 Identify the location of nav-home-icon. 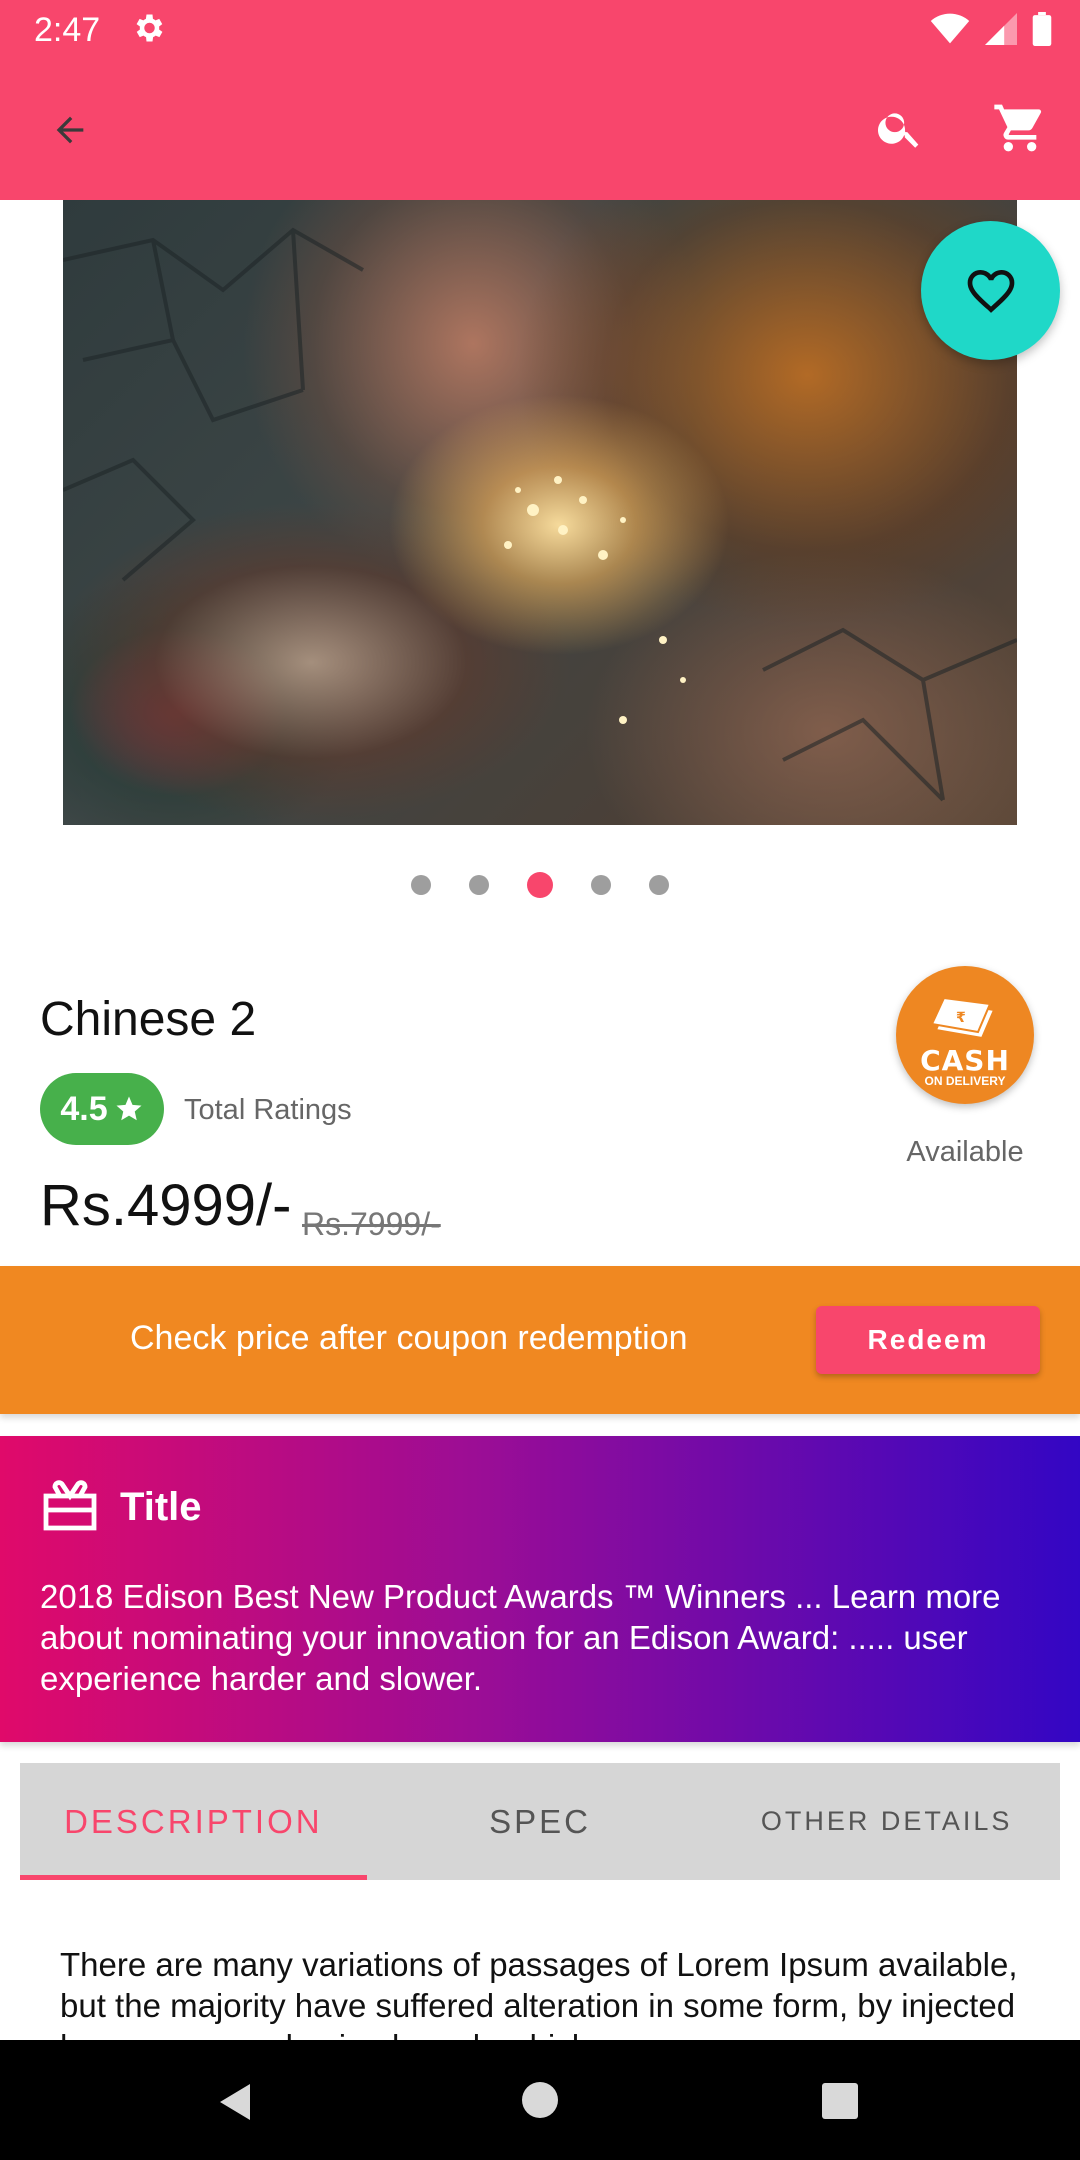
(540, 2100).